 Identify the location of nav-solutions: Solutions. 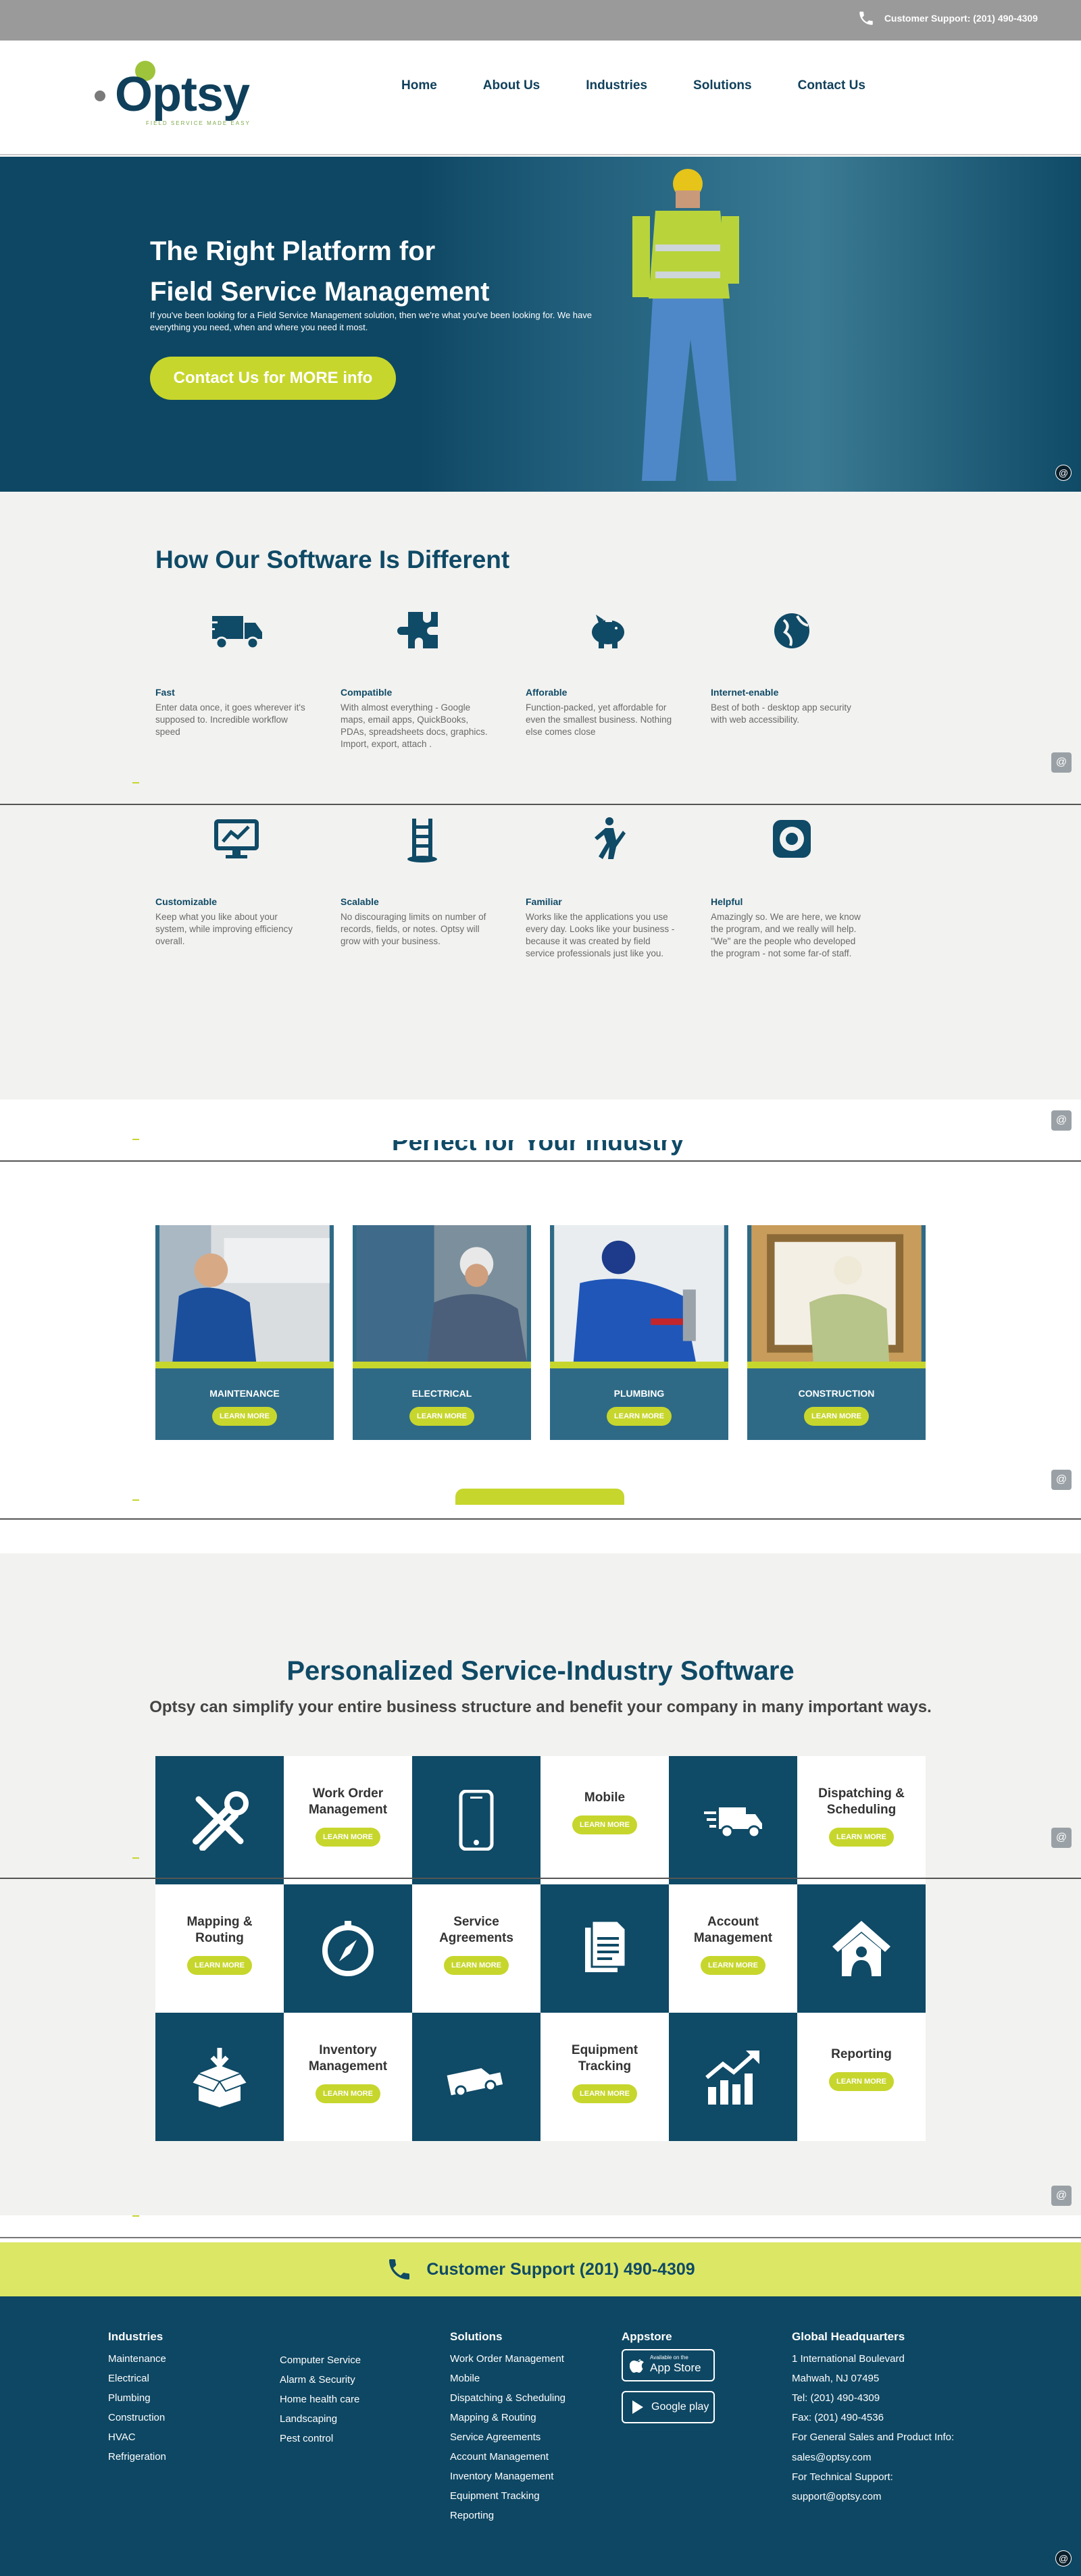
(723, 85).